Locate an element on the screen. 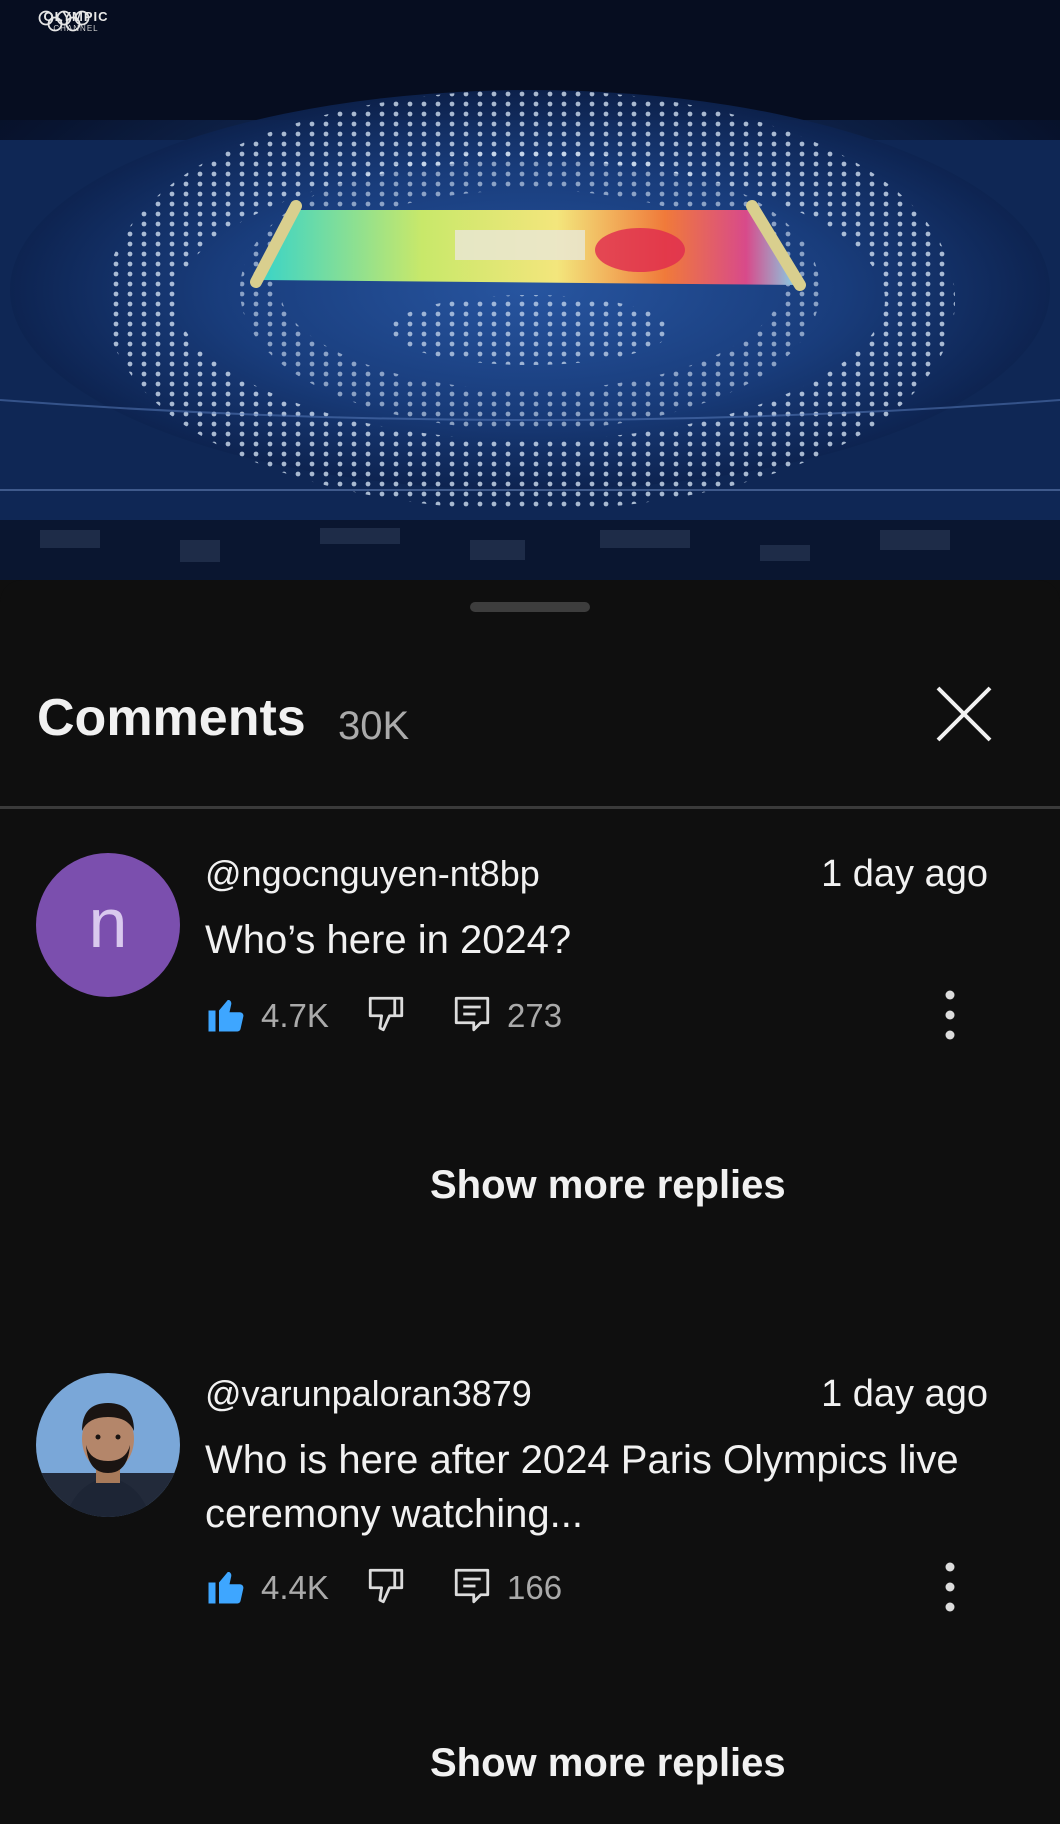 The image size is (1060, 1824). comment-actions: 4.4K 166 is located at coordinates (615, 1588).